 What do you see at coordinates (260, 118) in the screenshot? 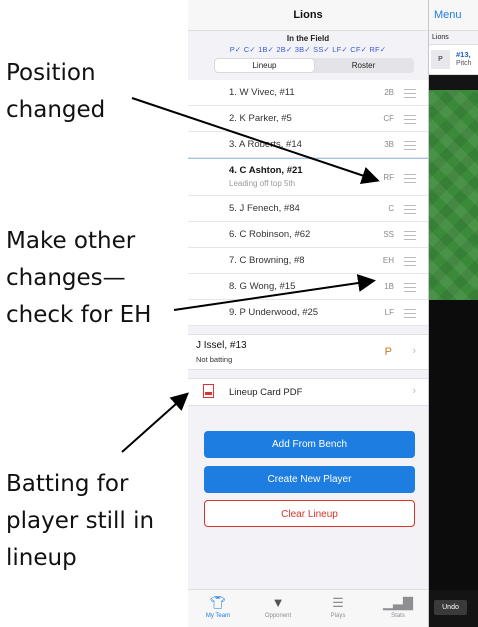
I see `player-name: 2. K Parker, #5` at bounding box center [260, 118].